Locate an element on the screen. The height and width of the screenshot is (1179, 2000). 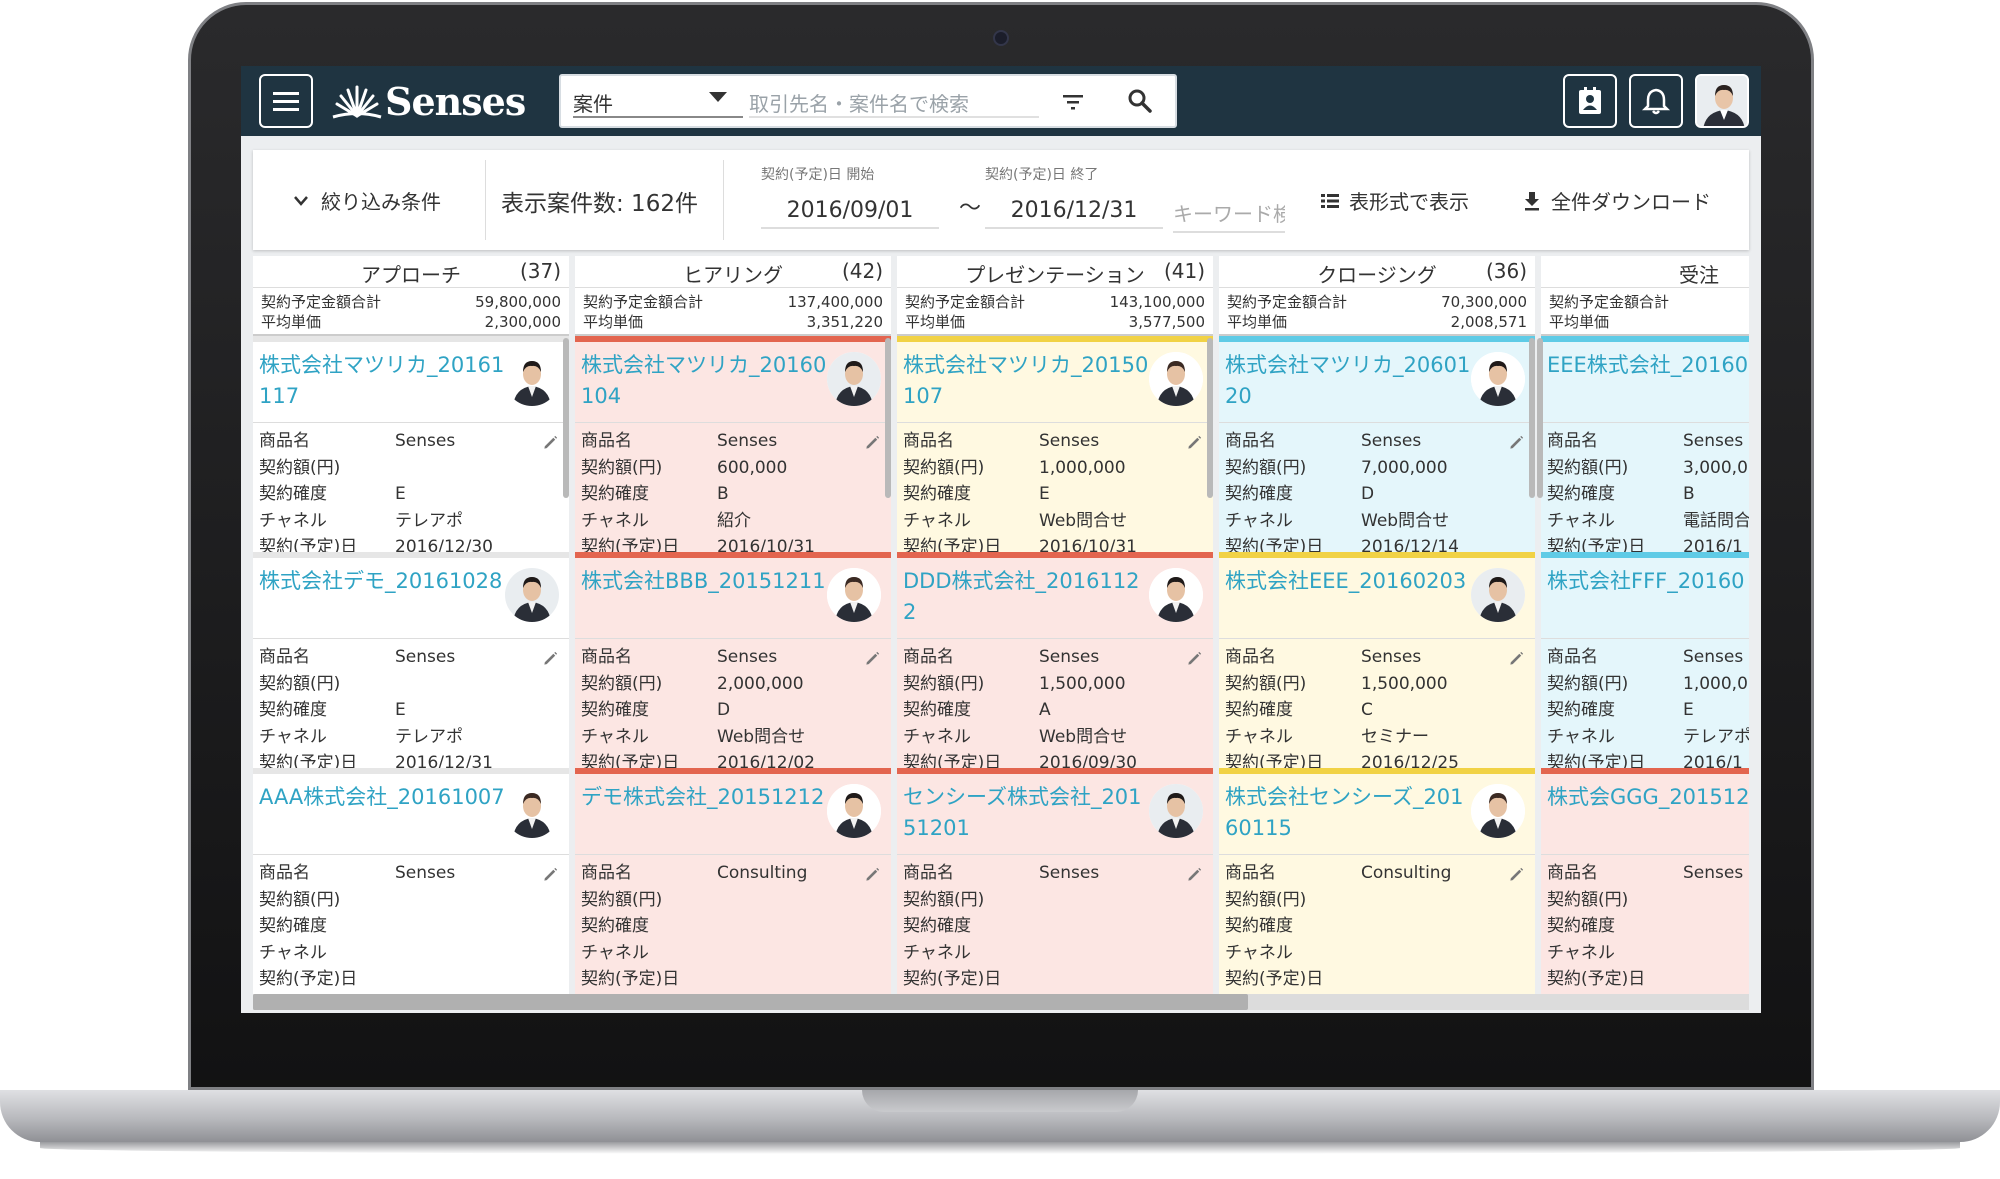
chevron-down-icon is located at coordinates (718, 97).